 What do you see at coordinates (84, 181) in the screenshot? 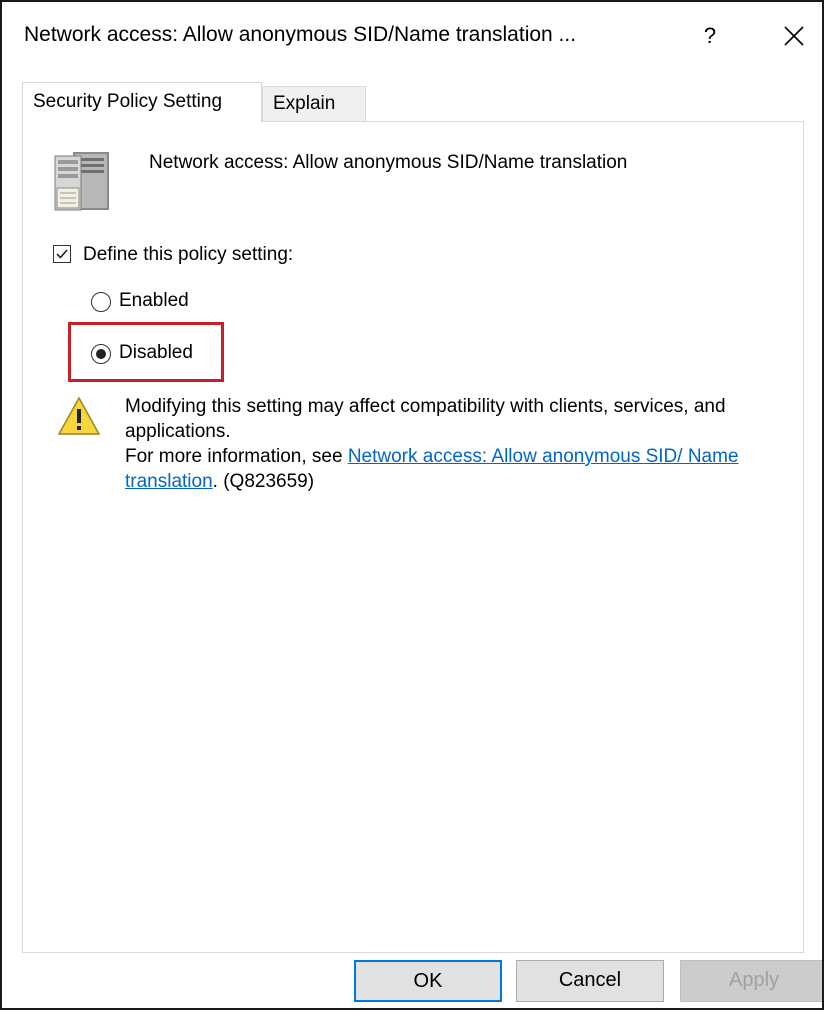
I see `server-icon` at bounding box center [84, 181].